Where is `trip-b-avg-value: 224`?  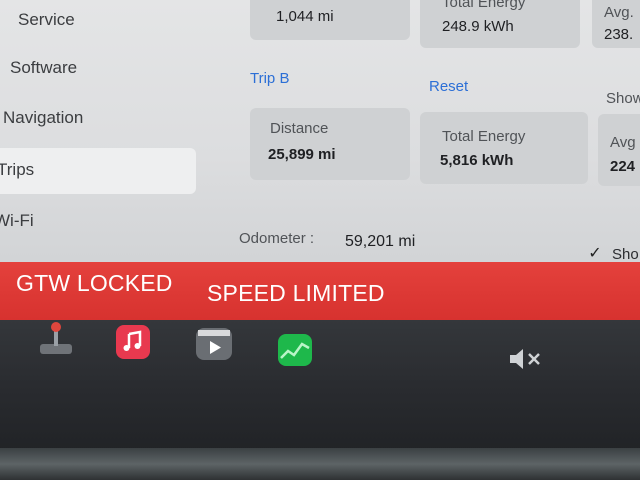 trip-b-avg-value: 224 is located at coordinates (623, 166).